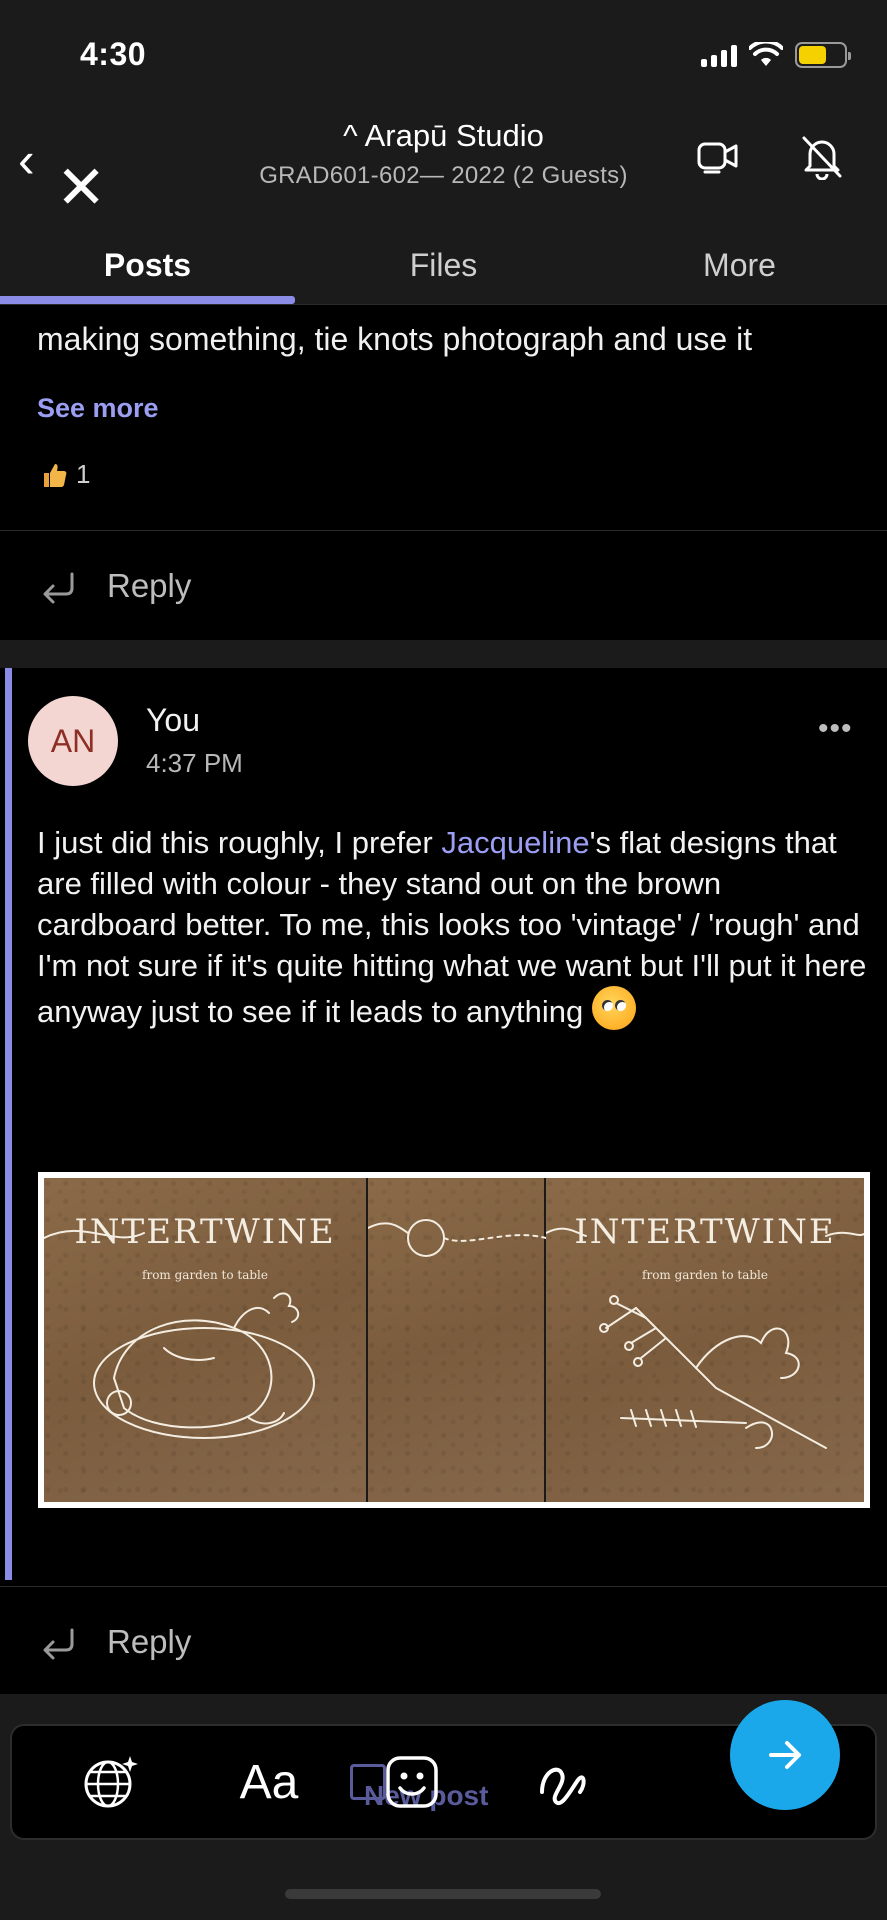 Image resolution: width=887 pixels, height=1920 pixels. I want to click on thumbs-up-icon, so click(55, 475).